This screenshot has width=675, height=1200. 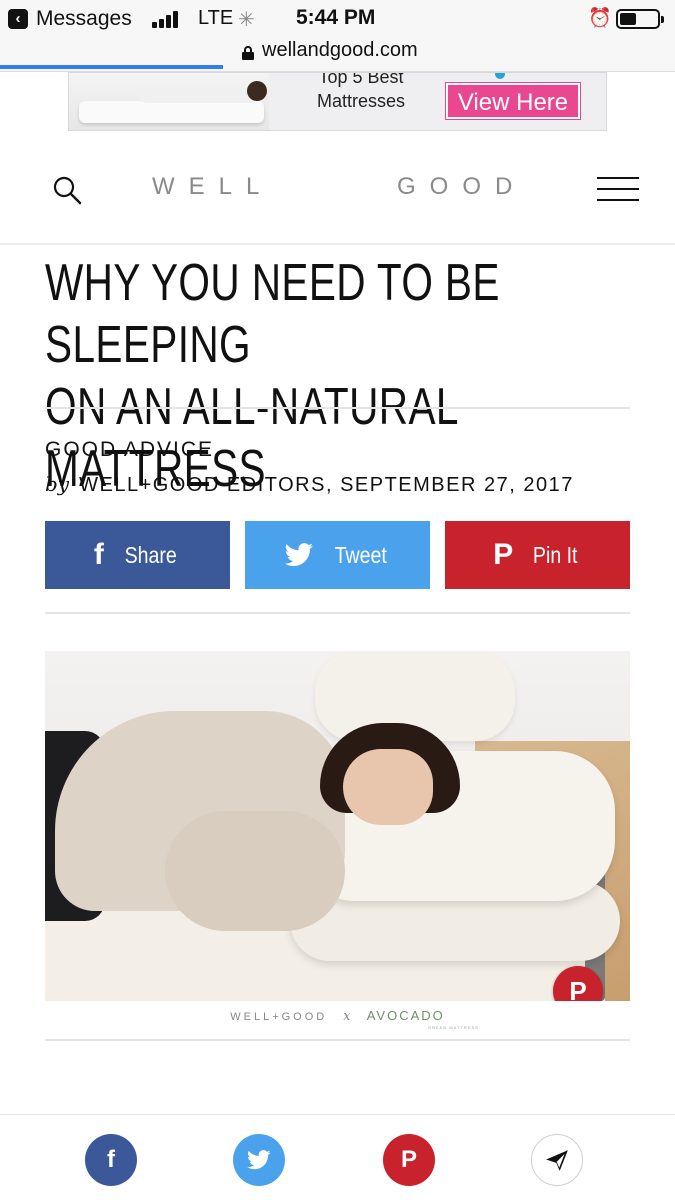 I want to click on bottom-share-twitter-button, so click(x=259, y=1160).